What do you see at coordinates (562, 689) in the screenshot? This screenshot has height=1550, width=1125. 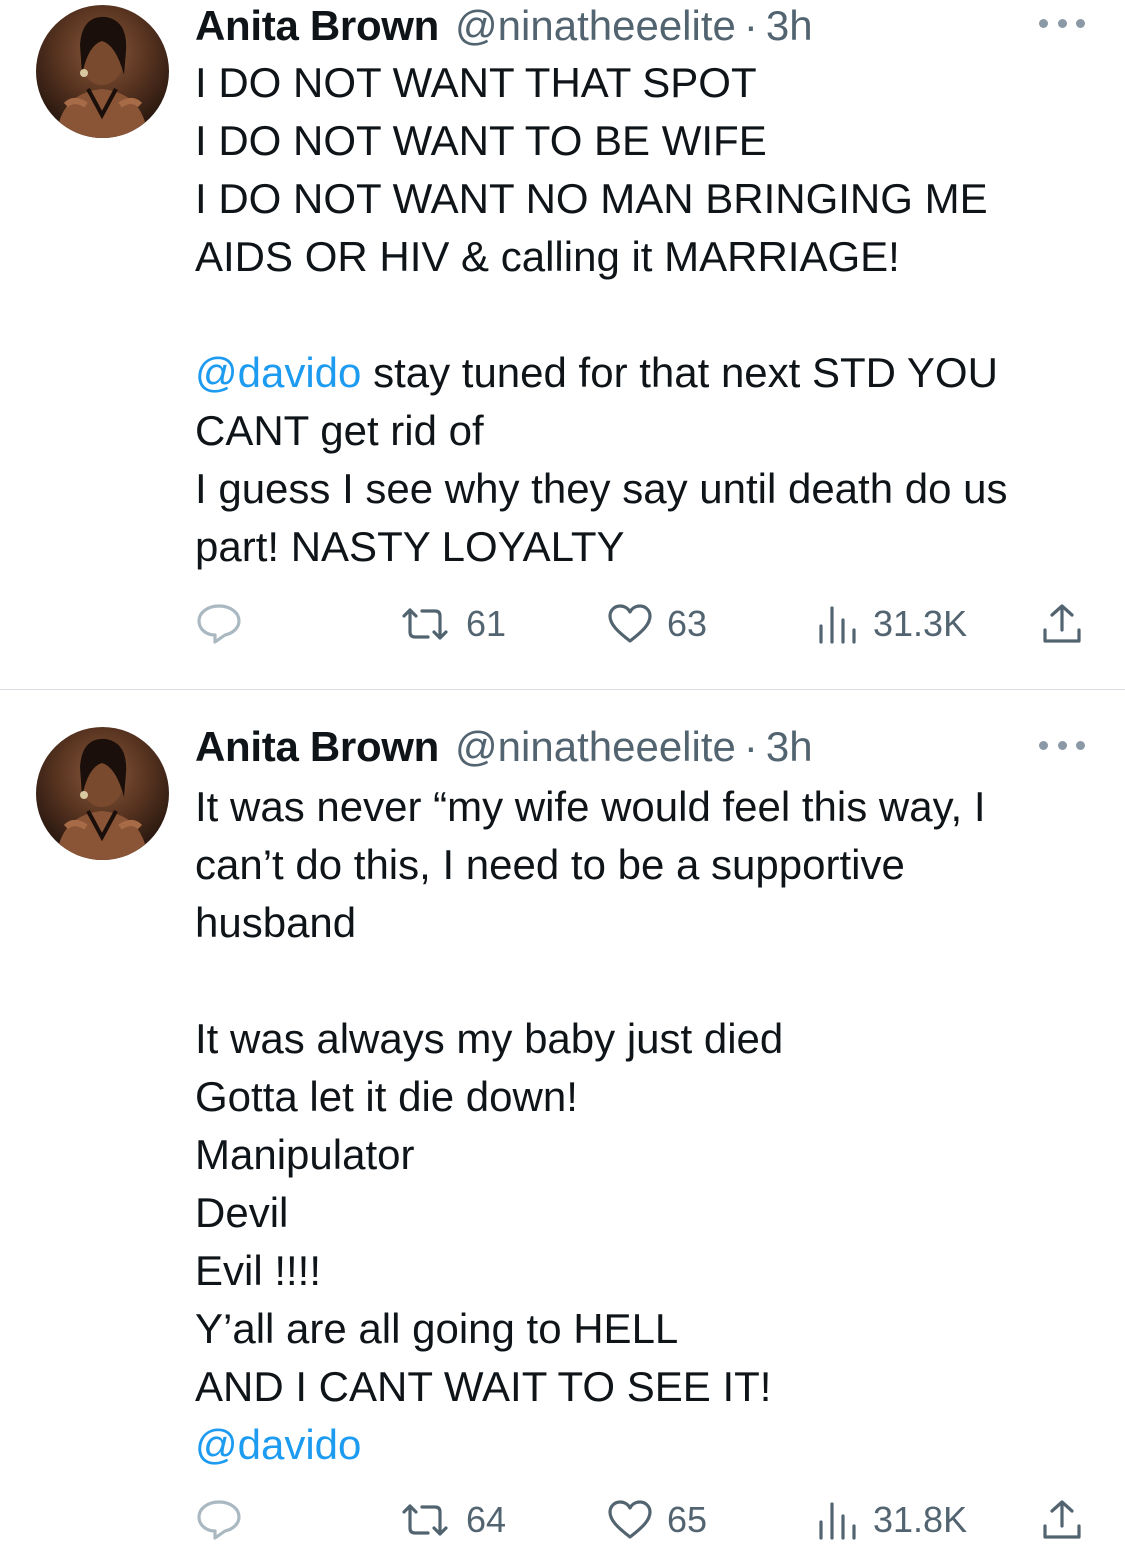 I see `tweet-divider` at bounding box center [562, 689].